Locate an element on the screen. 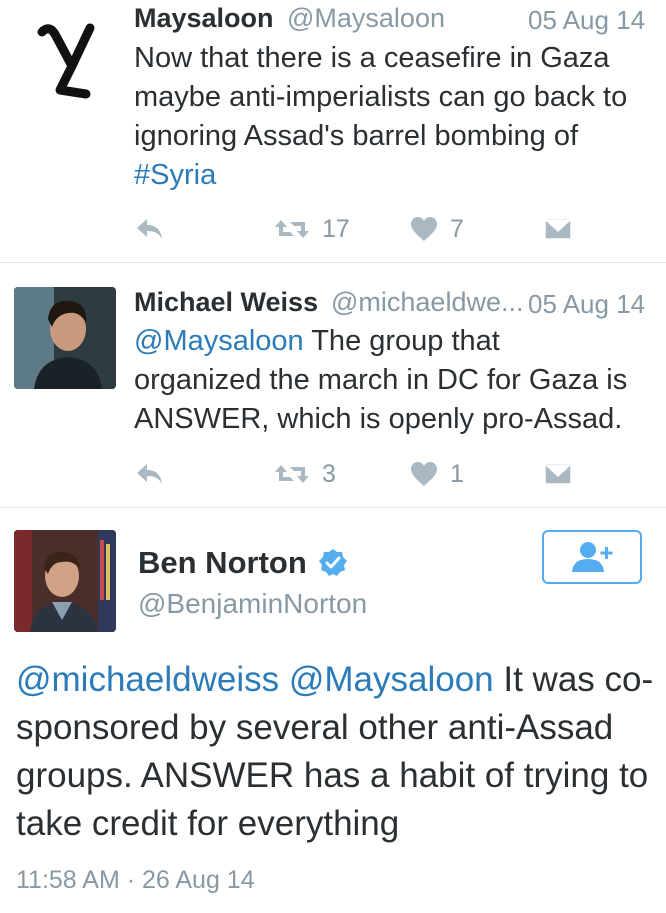 This screenshot has width=666, height=913. tweet-actions: 3 1 is located at coordinates (333, 474).